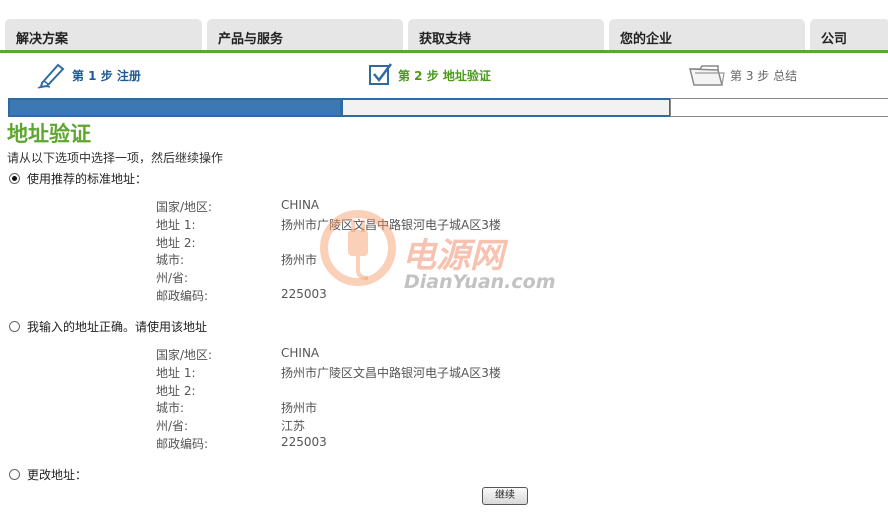  I want to click on progress-segment-pending, so click(779, 107).